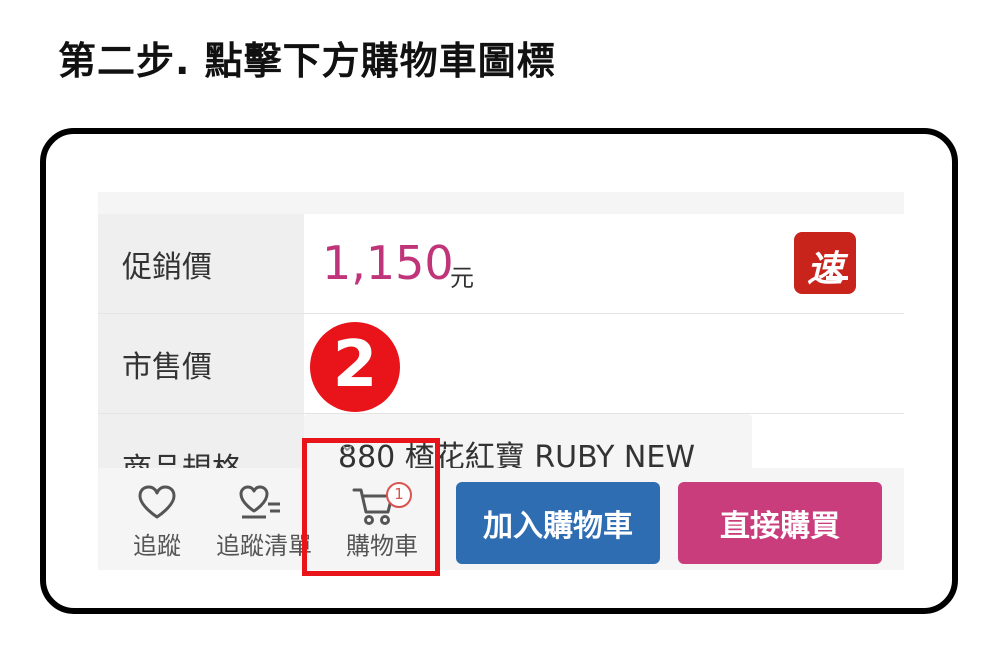 This screenshot has width=1000, height=659. Describe the element at coordinates (501, 450) in the screenshot. I see `spec-row: 商品規格 880 楂花紅寶 RUBY NEW ⌄` at that location.